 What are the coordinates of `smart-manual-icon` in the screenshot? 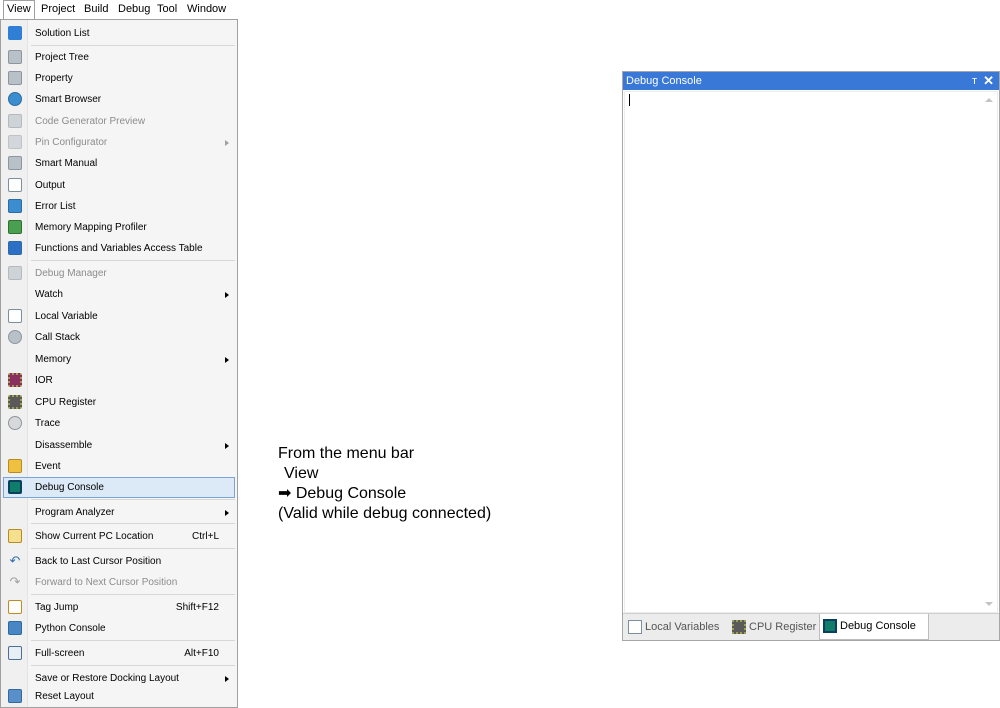 It's located at (15, 163).